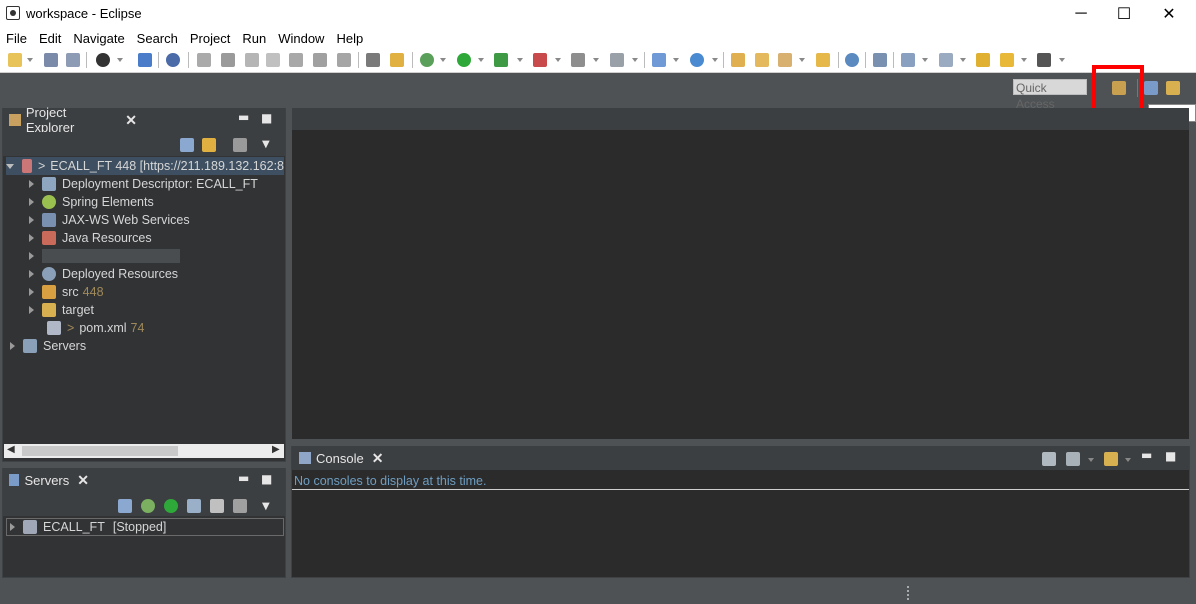 The width and height of the screenshot is (1196, 604). What do you see at coordinates (1151, 88) in the screenshot?
I see `debug-perspective-icon` at bounding box center [1151, 88].